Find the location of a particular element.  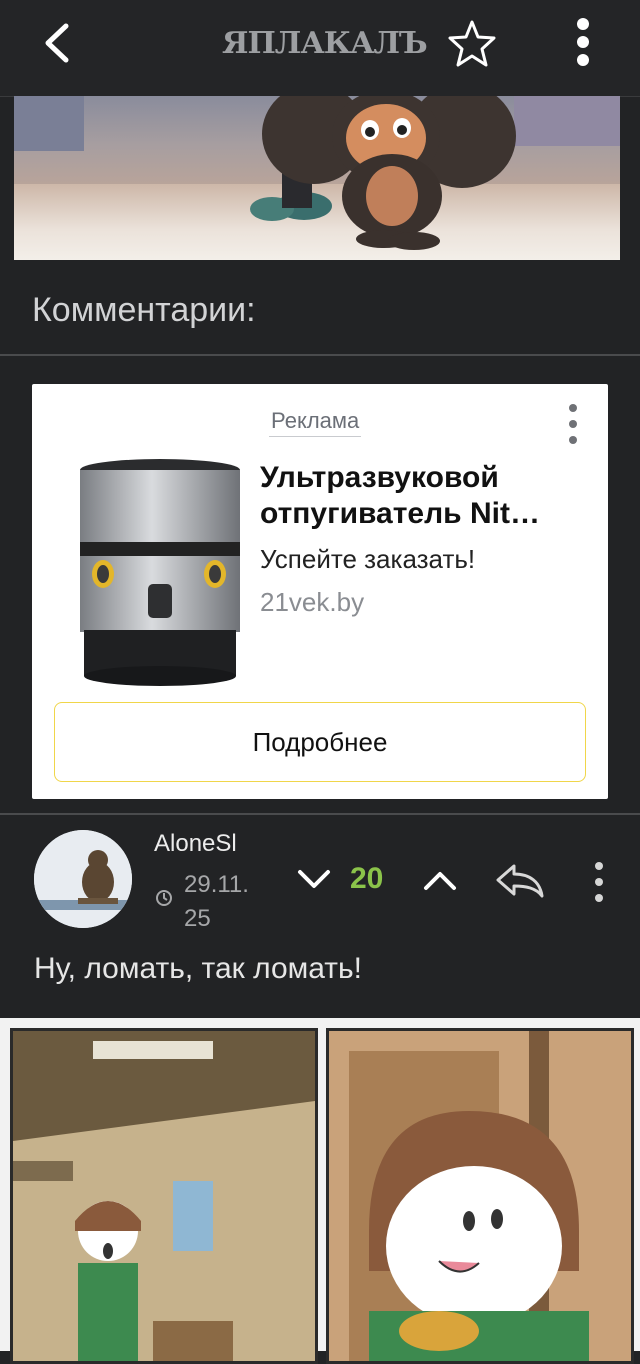

vote-down-button is located at coordinates (314, 880).